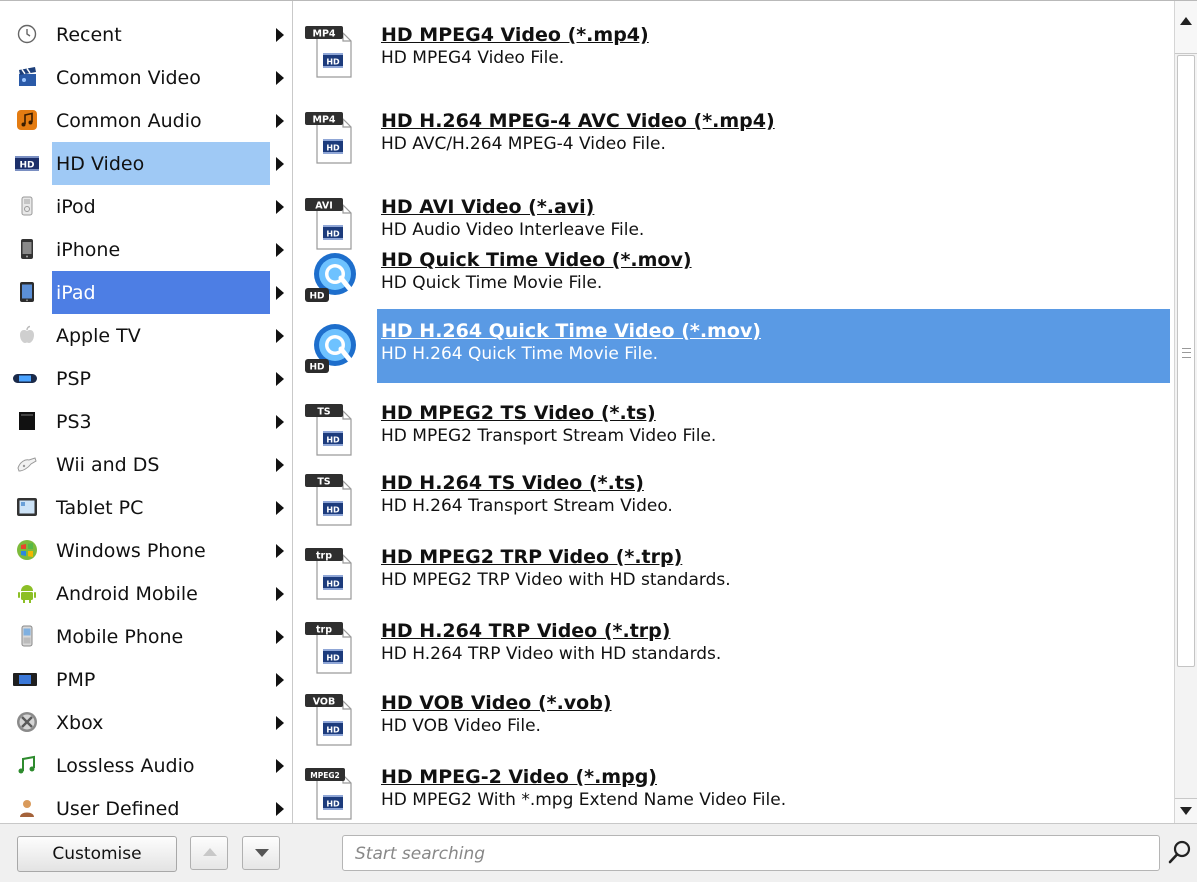 The width and height of the screenshot is (1197, 882). I want to click on category-item-lossless-audio: Lossless Audio, so click(146, 765).